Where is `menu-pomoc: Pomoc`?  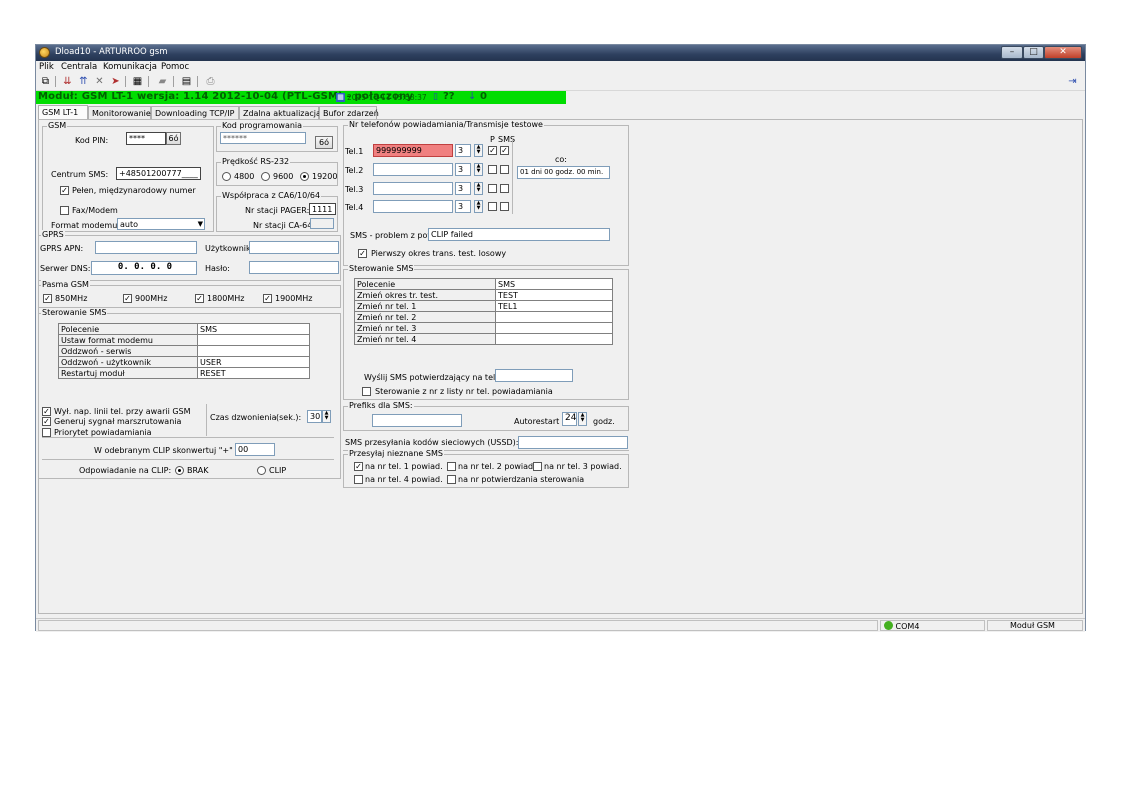
menu-pomoc: Pomoc is located at coordinates (175, 67).